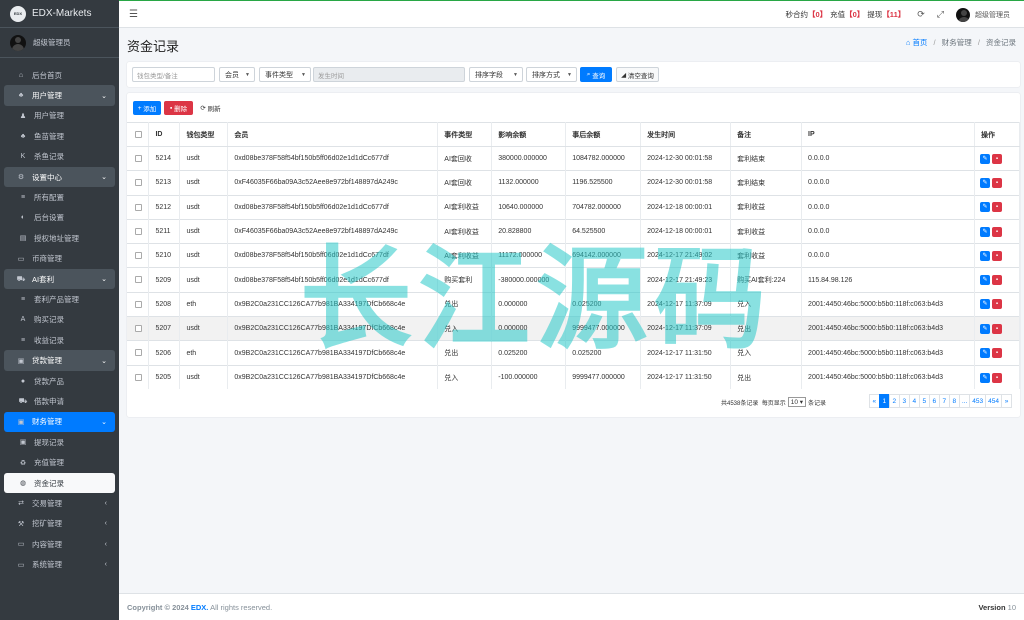 This screenshot has height=620, width=1024. What do you see at coordinates (210, 108) in the screenshot?
I see `refresh-button: ⟳ 刷新` at bounding box center [210, 108].